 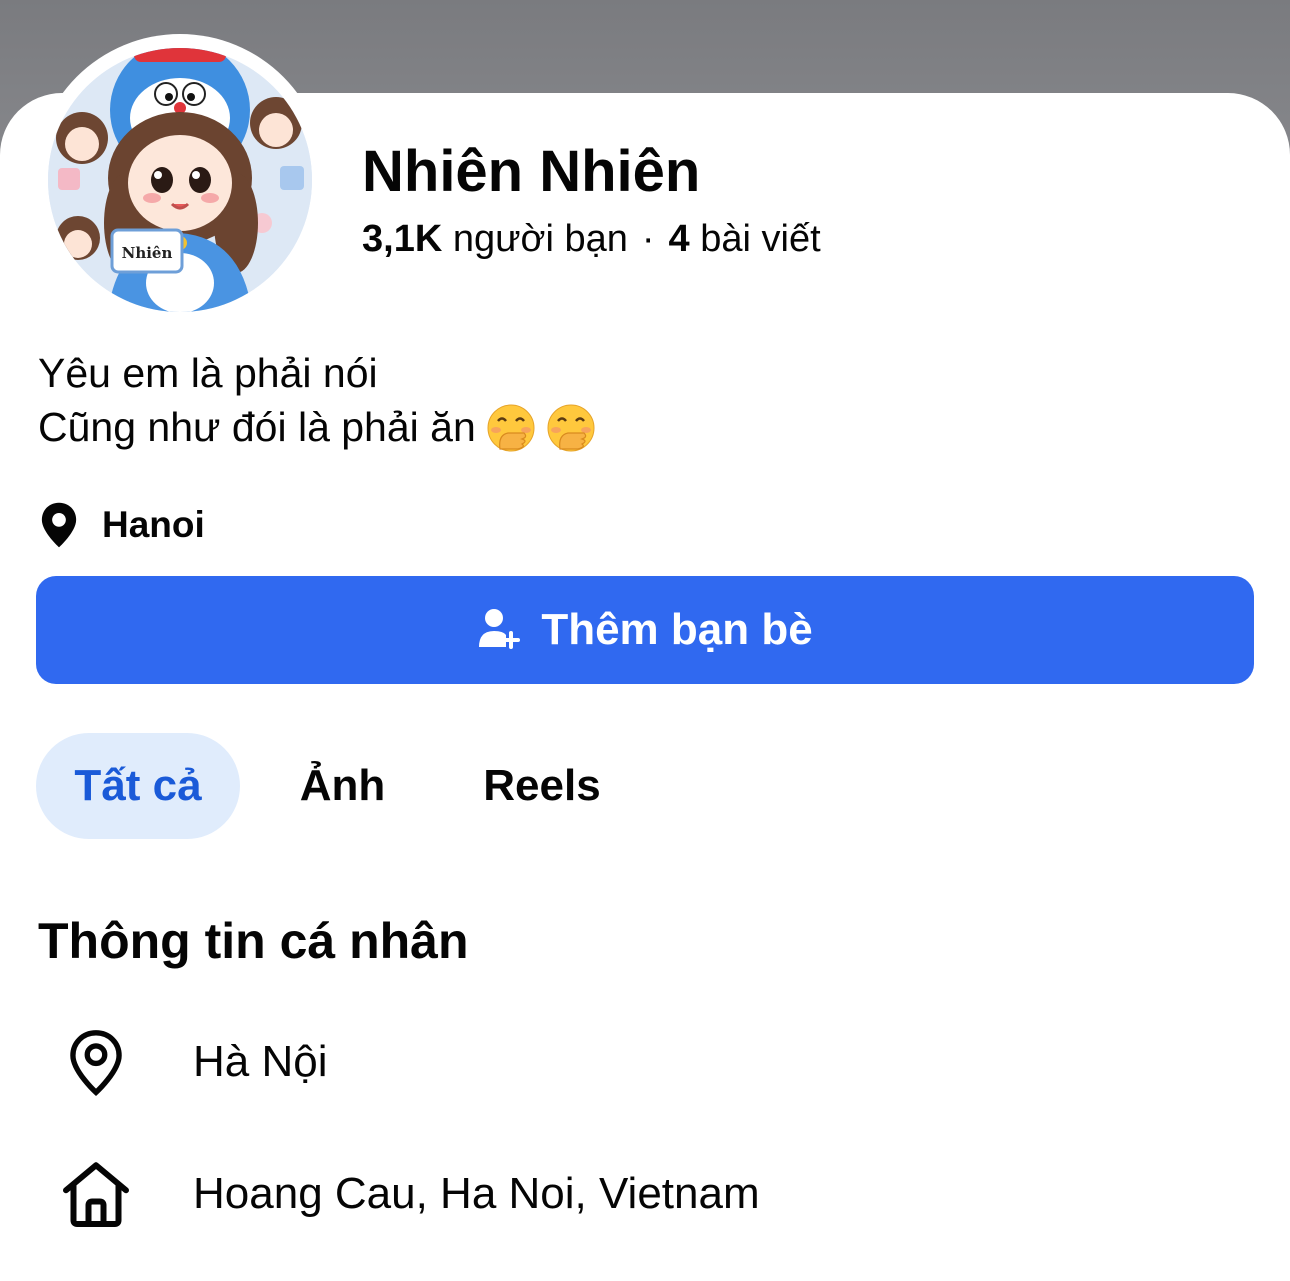 What do you see at coordinates (257, 427) in the screenshot?
I see `bio-line-2-text: Cũng như đói là phải ăn` at bounding box center [257, 427].